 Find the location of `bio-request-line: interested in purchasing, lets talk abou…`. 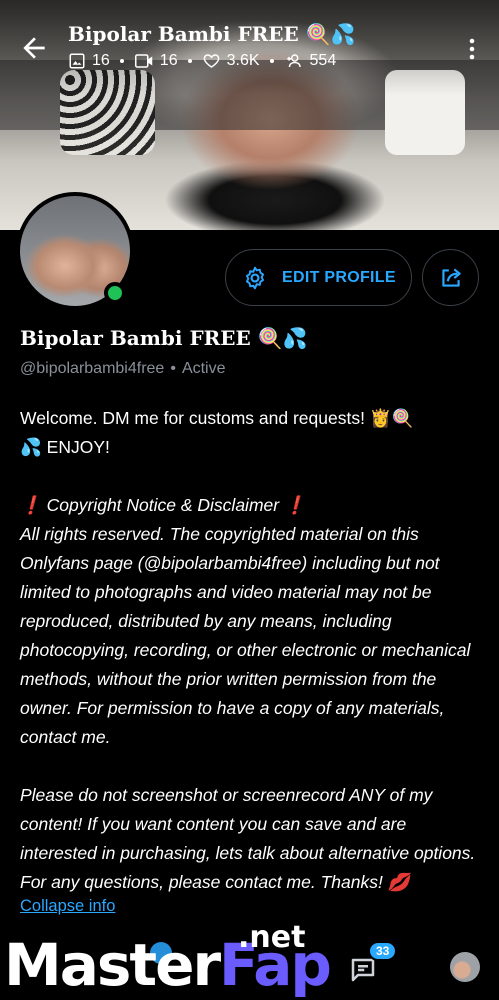

bio-request-line: interested in purchasing, lets talk abou… is located at coordinates (248, 853).